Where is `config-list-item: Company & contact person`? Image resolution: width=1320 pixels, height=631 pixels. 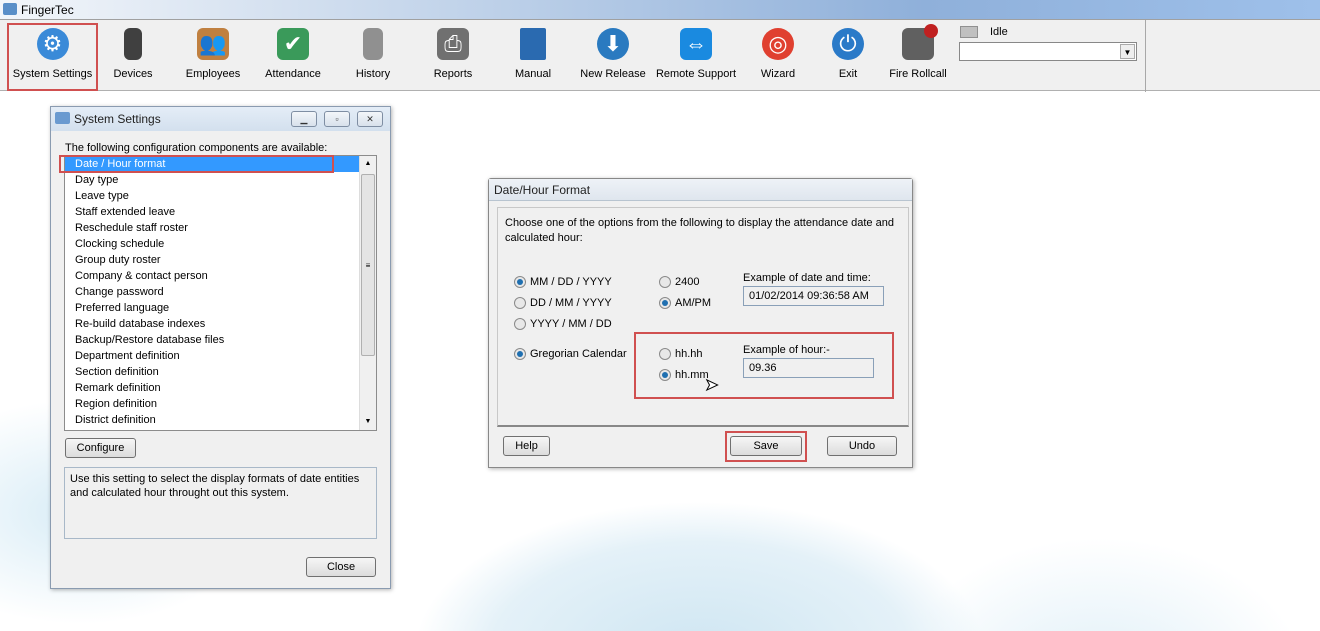 config-list-item: Company & contact person is located at coordinates (212, 276).